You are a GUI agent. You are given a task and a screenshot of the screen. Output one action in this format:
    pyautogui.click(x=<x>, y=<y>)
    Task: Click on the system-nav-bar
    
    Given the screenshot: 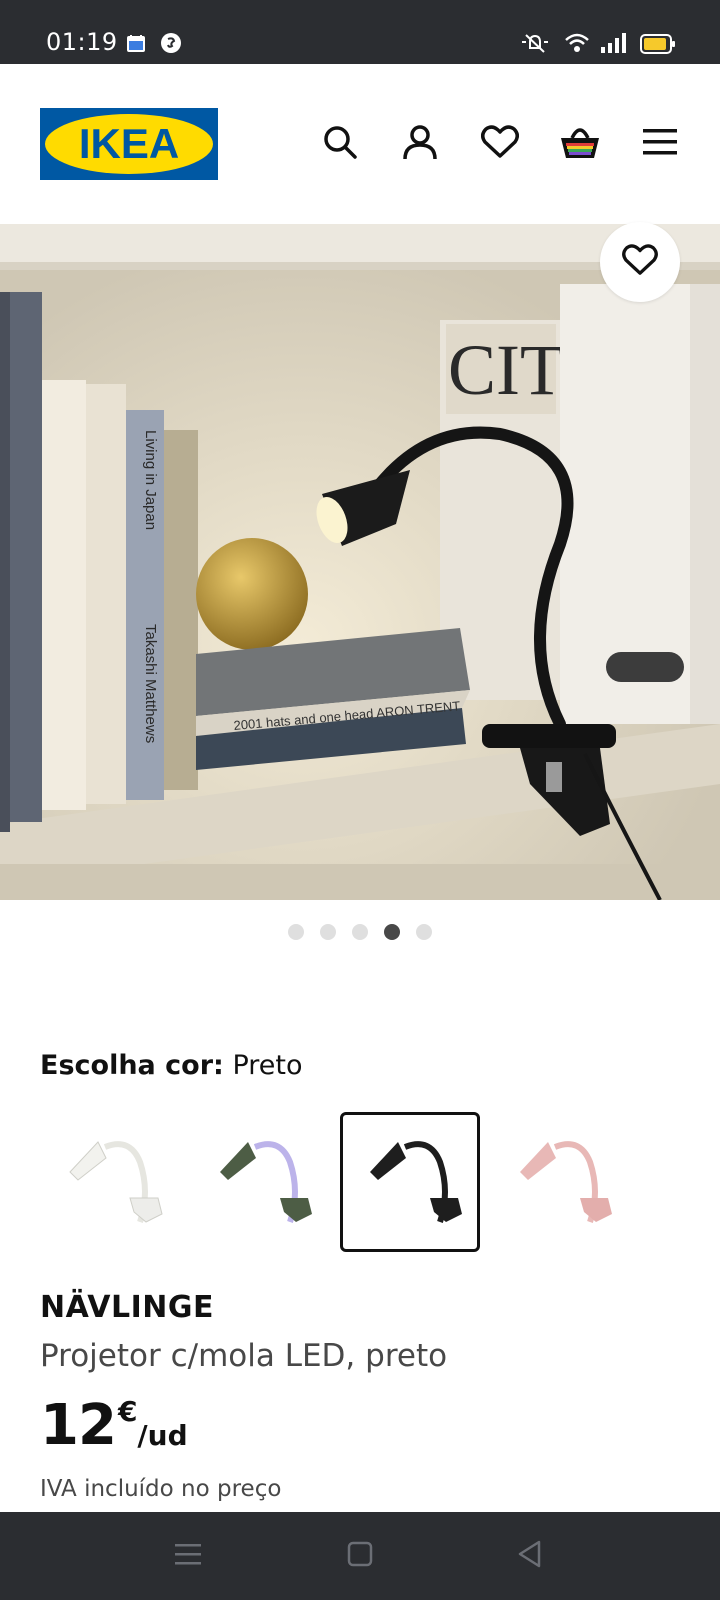 What is the action you would take?
    pyautogui.click(x=360, y=1556)
    